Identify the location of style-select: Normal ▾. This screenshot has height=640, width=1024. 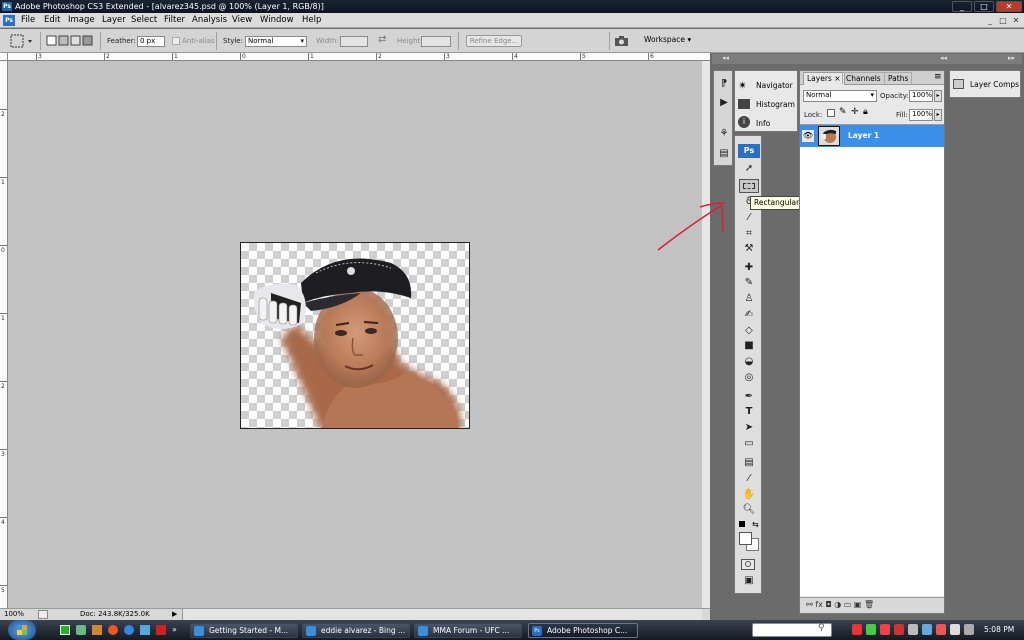
(276, 41).